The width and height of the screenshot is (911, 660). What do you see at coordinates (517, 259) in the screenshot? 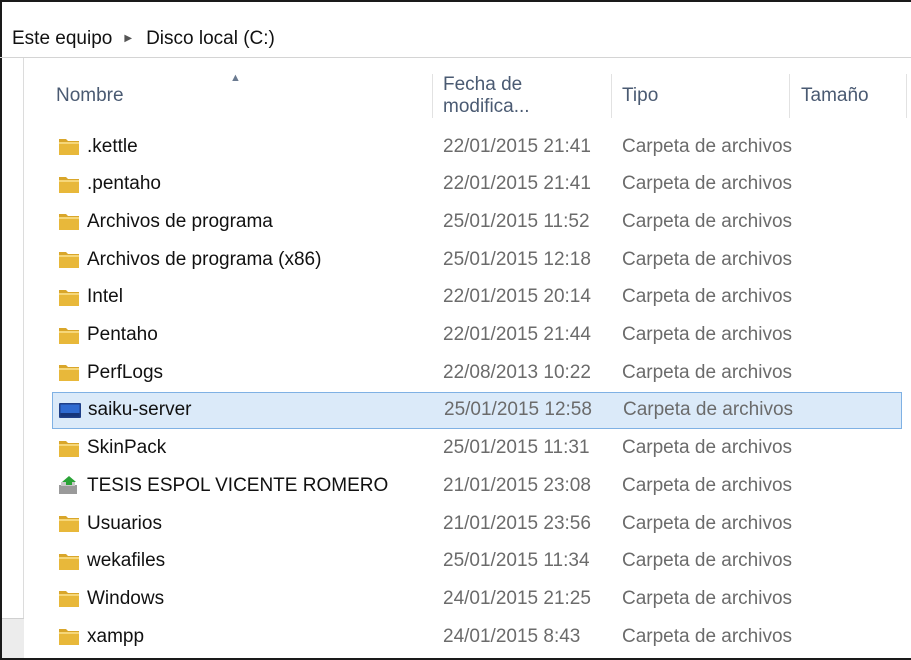
I see `file-modified-date: 25/01/2015 12:18` at bounding box center [517, 259].